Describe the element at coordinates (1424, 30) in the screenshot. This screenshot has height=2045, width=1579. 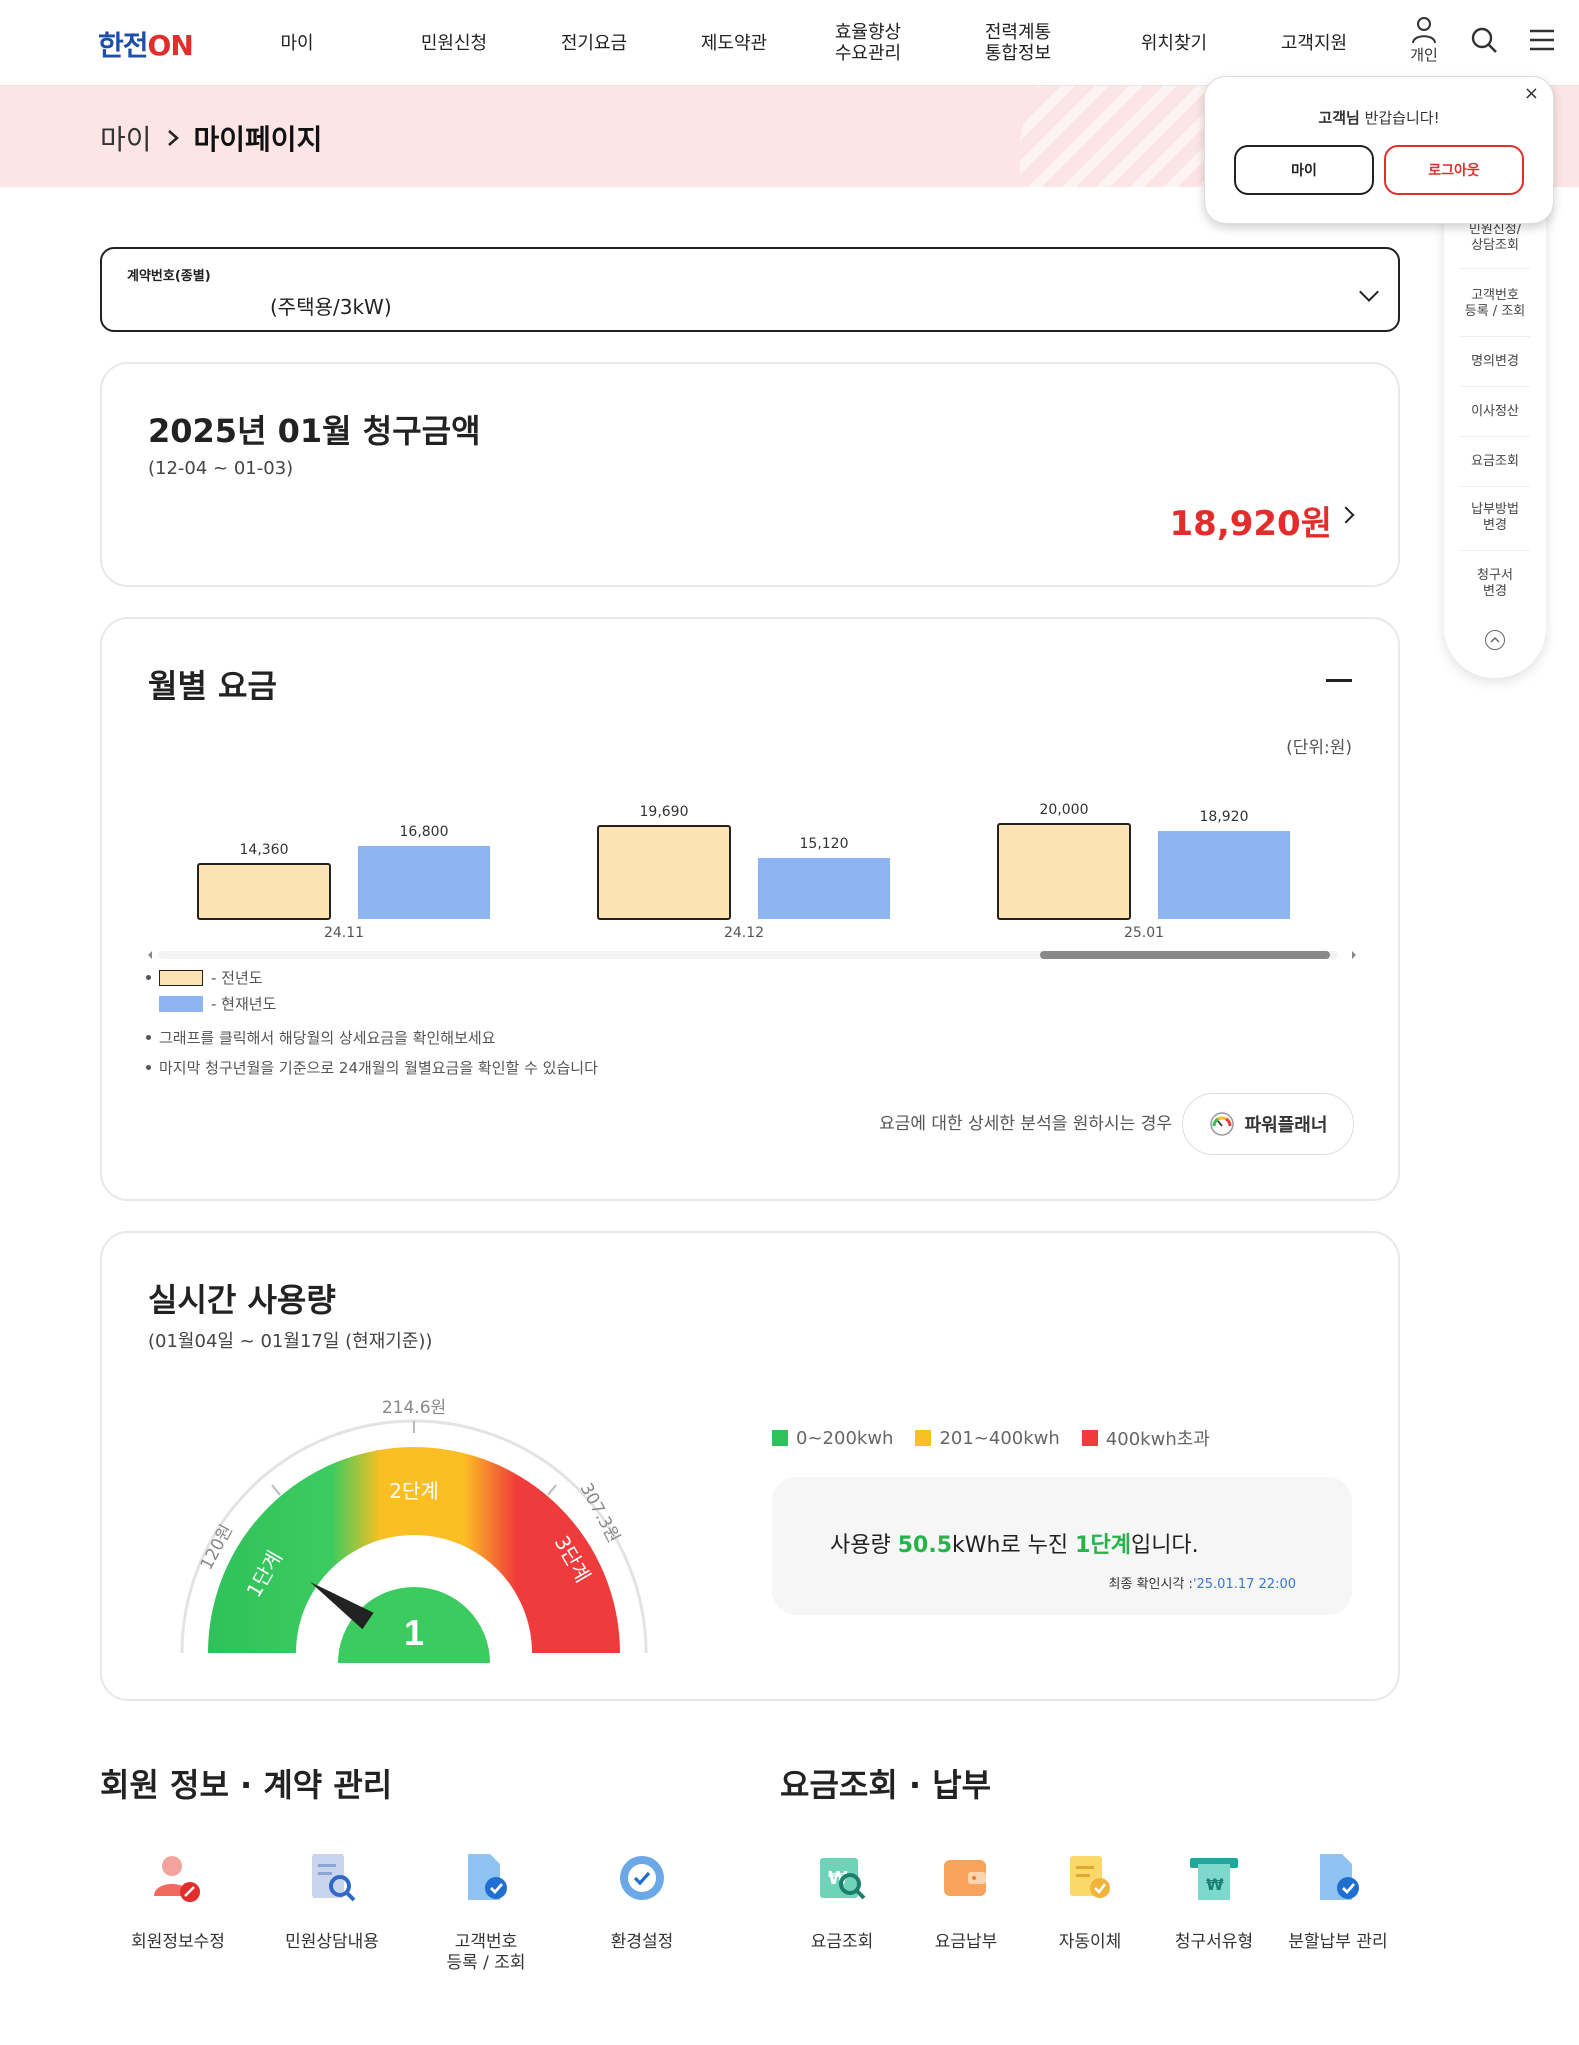
I see `person-icon` at that location.